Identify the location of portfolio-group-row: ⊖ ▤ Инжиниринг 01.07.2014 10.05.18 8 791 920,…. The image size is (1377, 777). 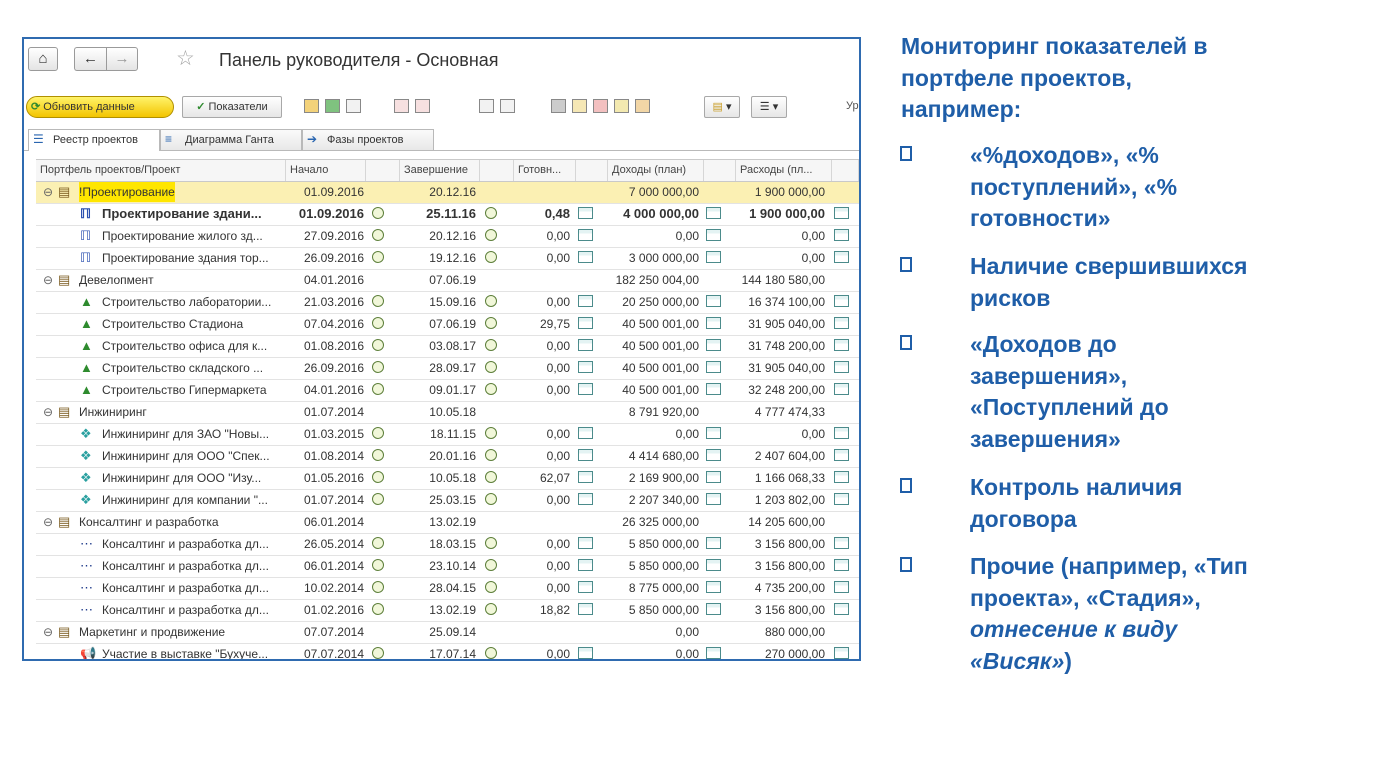
(447, 413).